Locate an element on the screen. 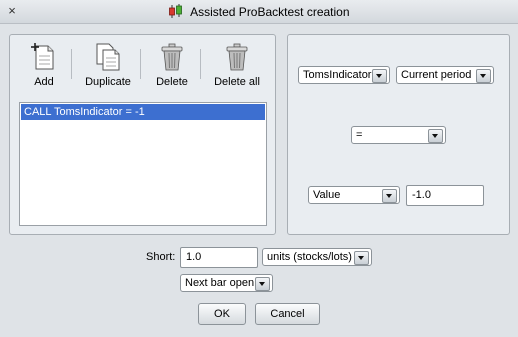  duplicate-button: Duplicate is located at coordinates (108, 63).